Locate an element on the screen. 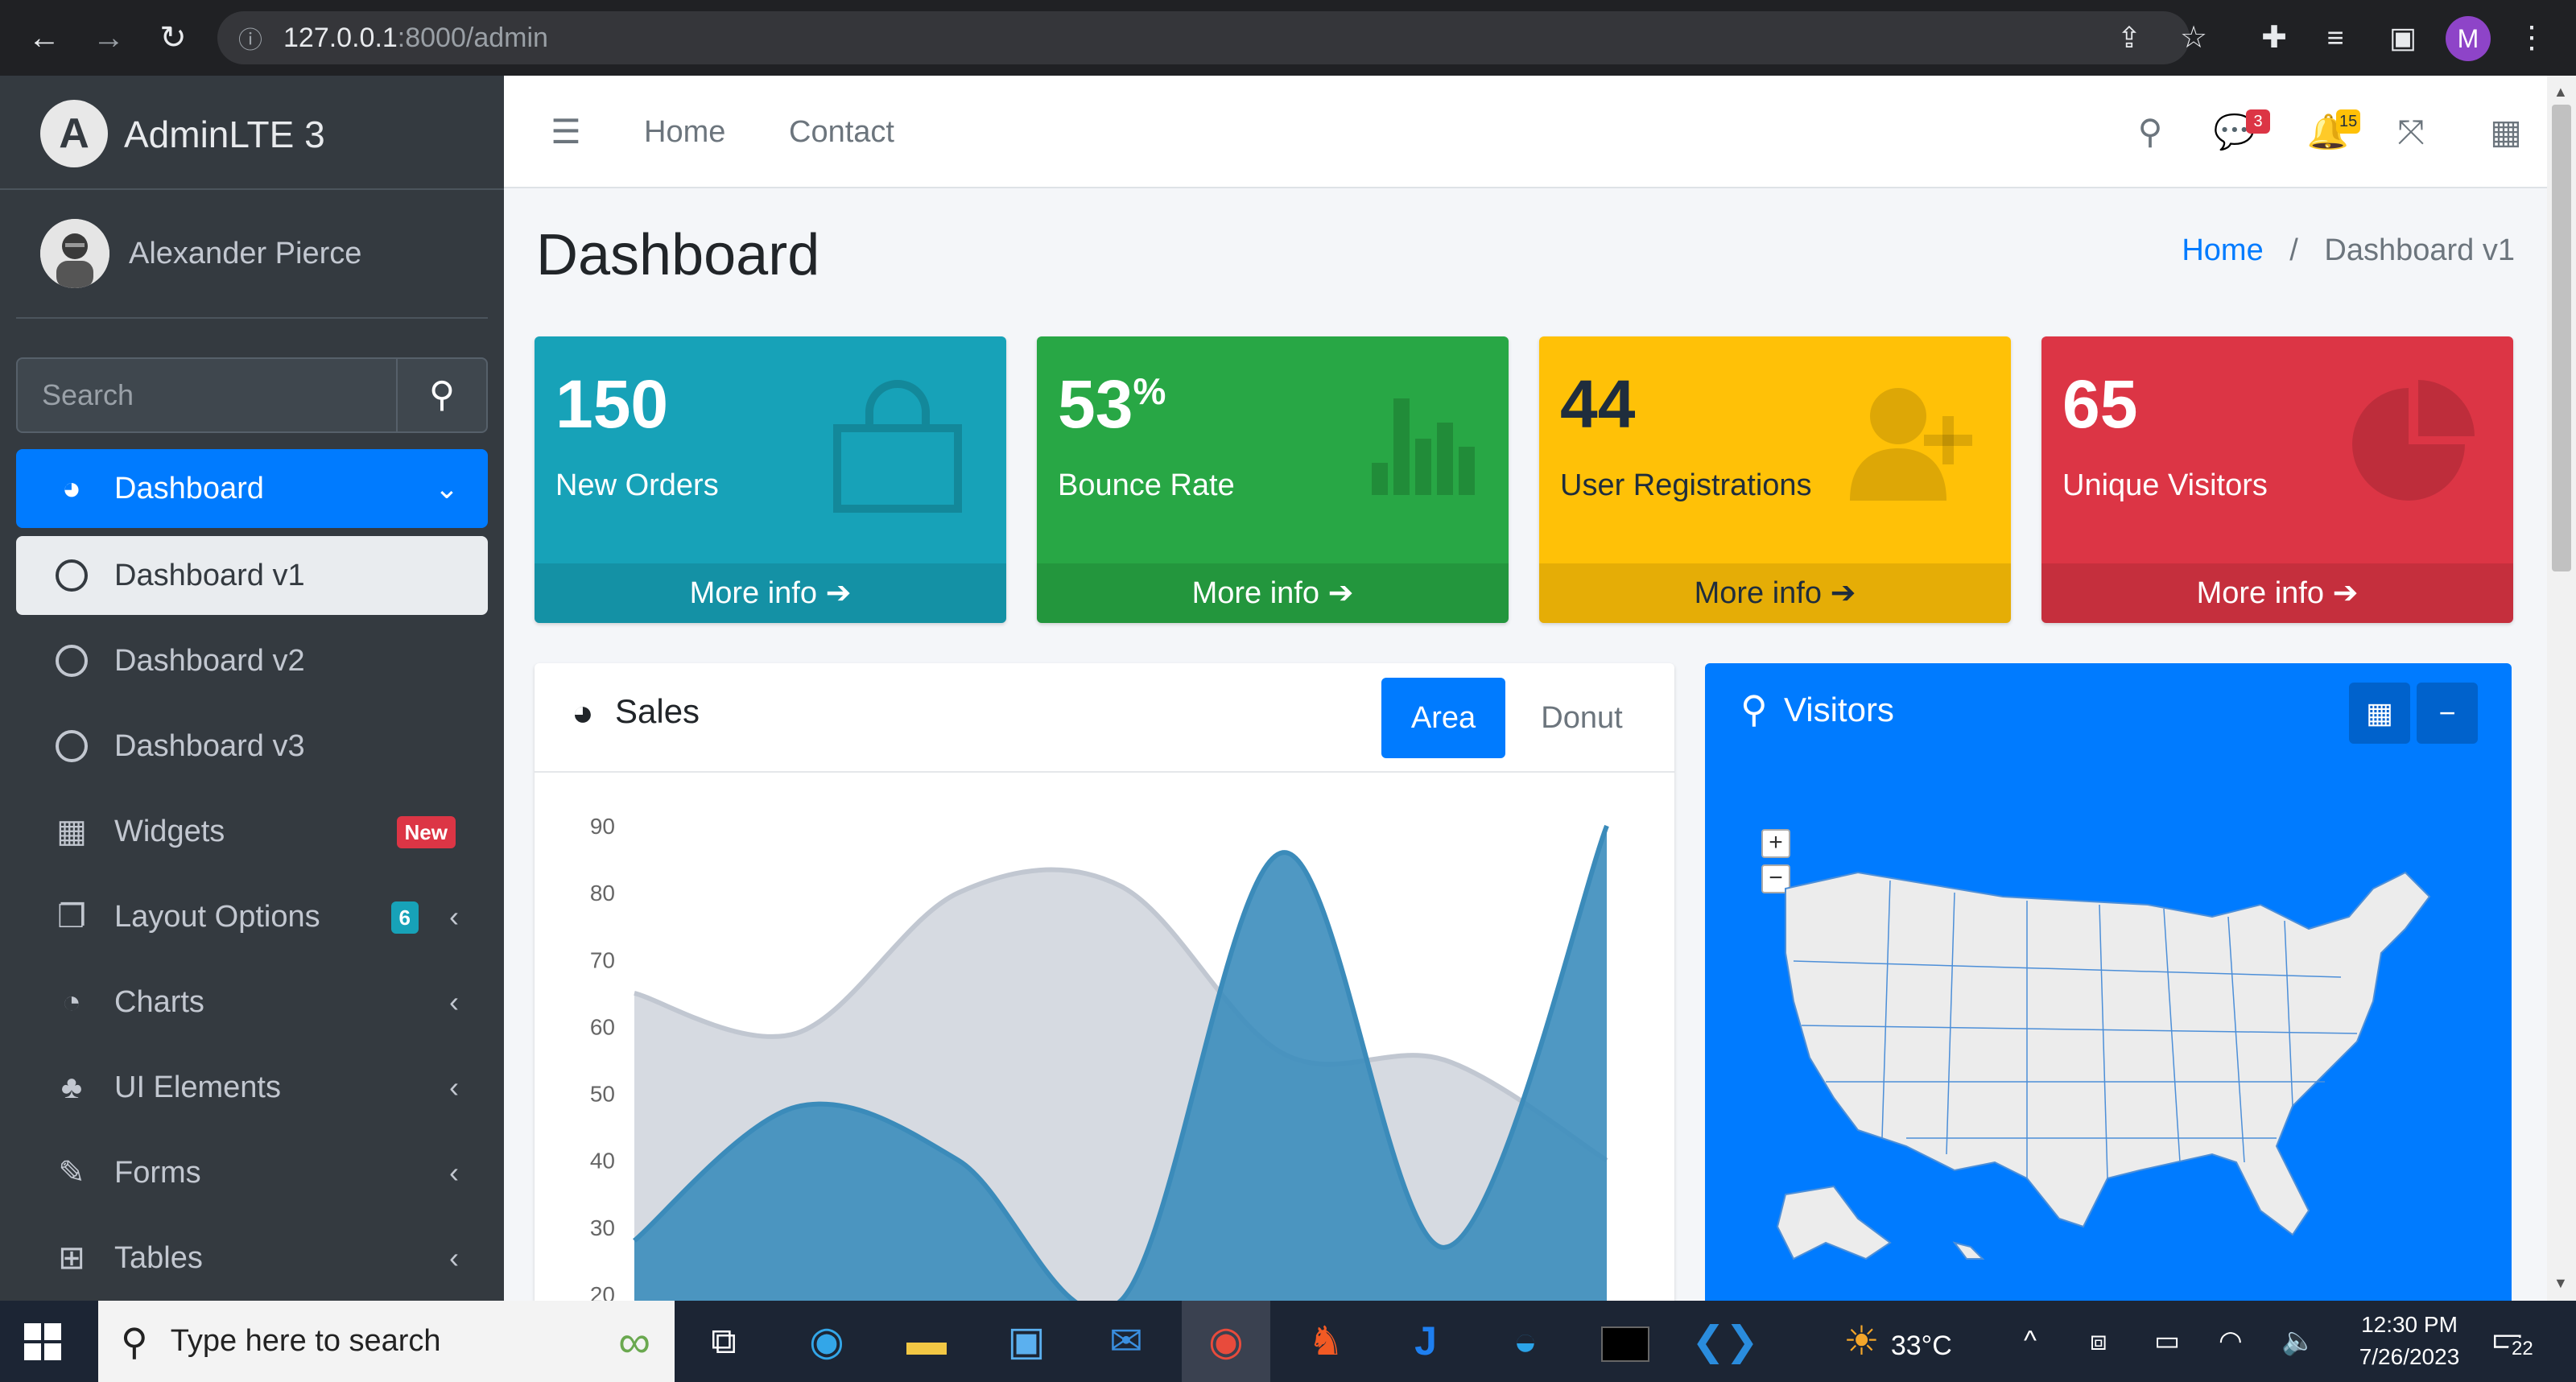 The width and height of the screenshot is (2576, 1382). circle-icon is located at coordinates (72, 661).